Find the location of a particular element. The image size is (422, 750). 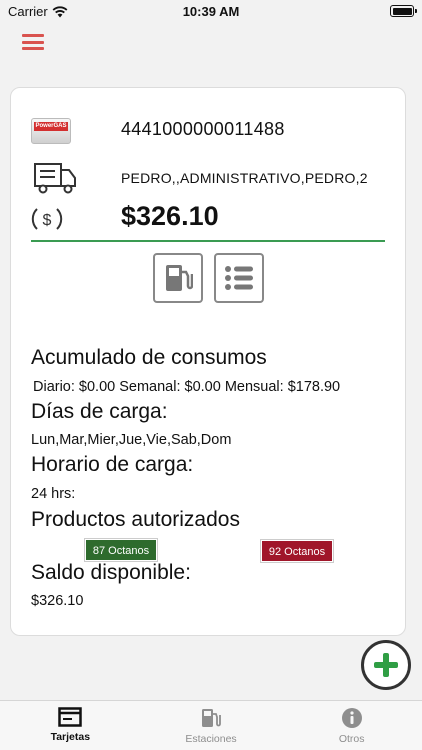

card-owner: PEDRO,,ADMINISTRATIVO,PEDRO,2 is located at coordinates (244, 178).